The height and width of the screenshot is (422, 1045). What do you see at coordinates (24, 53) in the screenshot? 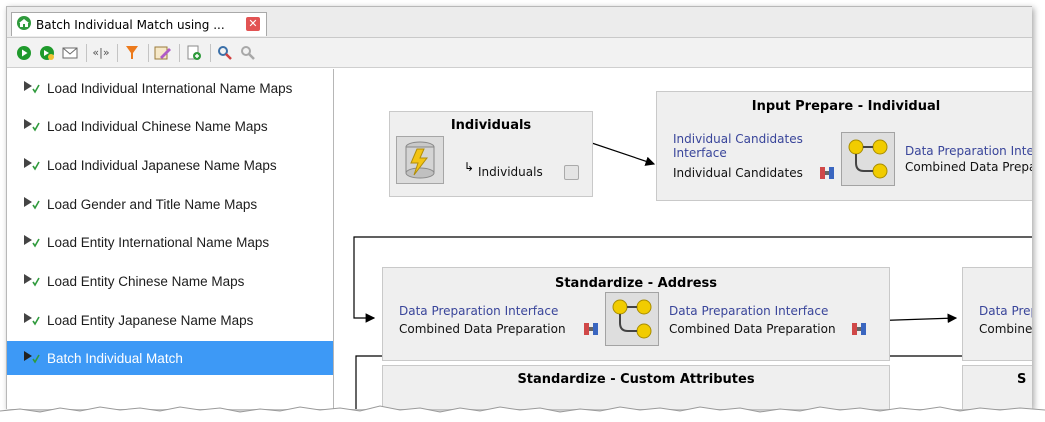
I see `run-icon` at bounding box center [24, 53].